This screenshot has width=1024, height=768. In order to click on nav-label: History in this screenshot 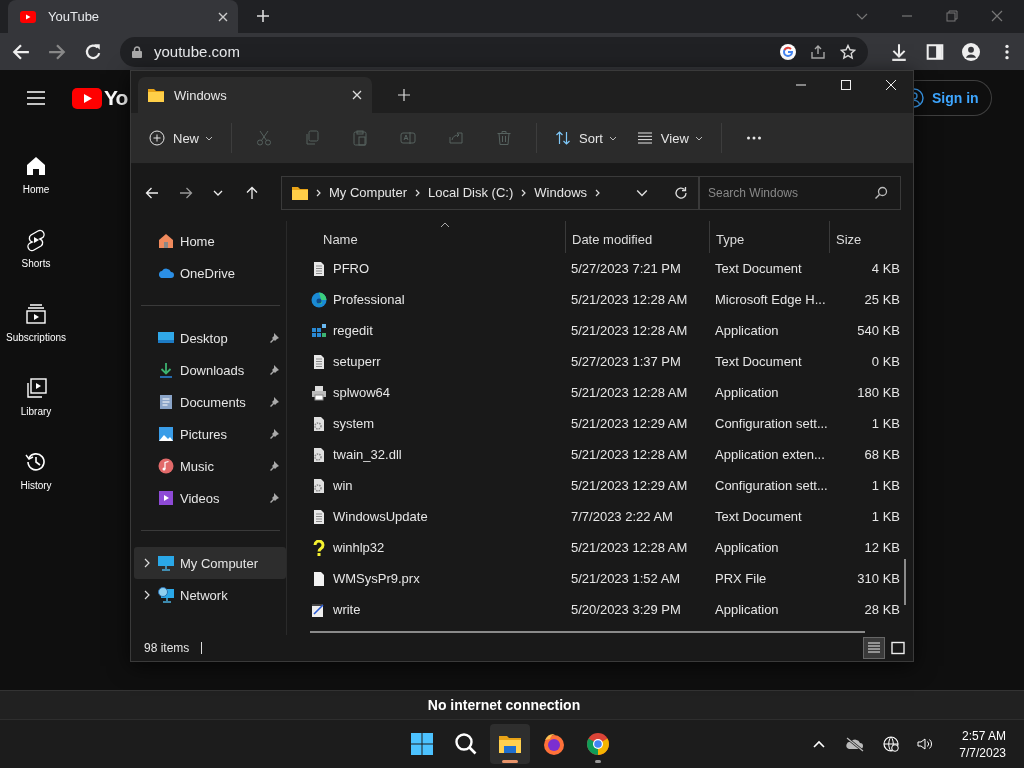, I will do `click(36, 485)`.